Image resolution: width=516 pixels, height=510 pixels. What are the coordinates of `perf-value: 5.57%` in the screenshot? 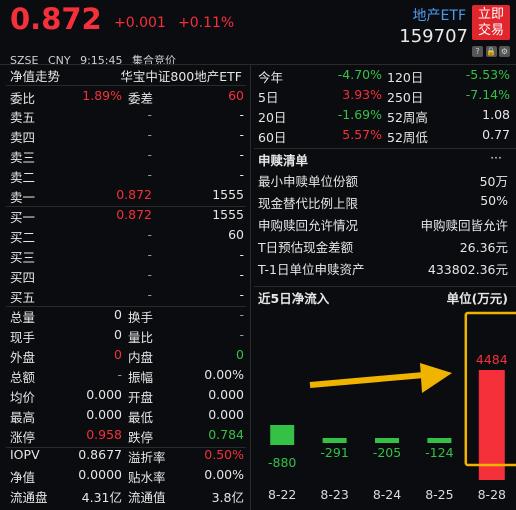 It's located at (362, 134).